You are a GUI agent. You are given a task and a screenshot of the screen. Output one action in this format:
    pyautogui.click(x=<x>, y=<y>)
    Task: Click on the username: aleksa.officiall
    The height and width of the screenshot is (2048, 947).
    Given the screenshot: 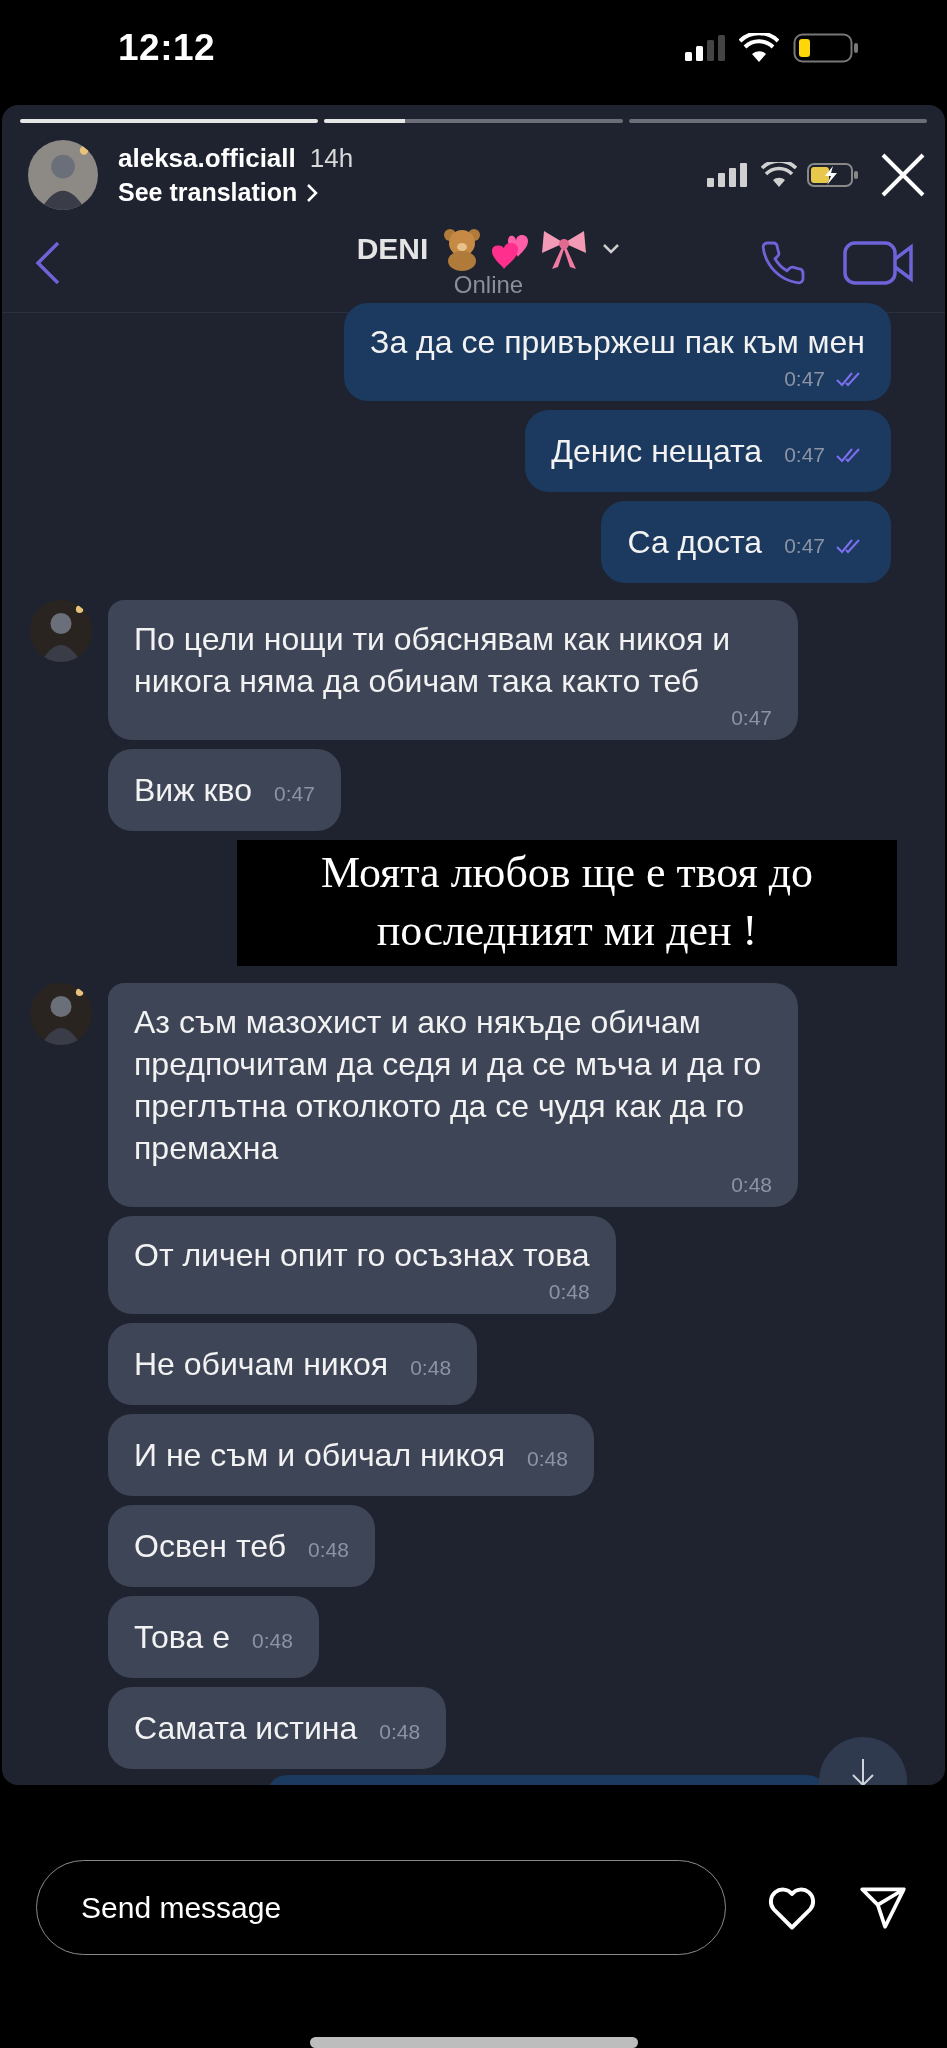 What is the action you would take?
    pyautogui.click(x=207, y=158)
    